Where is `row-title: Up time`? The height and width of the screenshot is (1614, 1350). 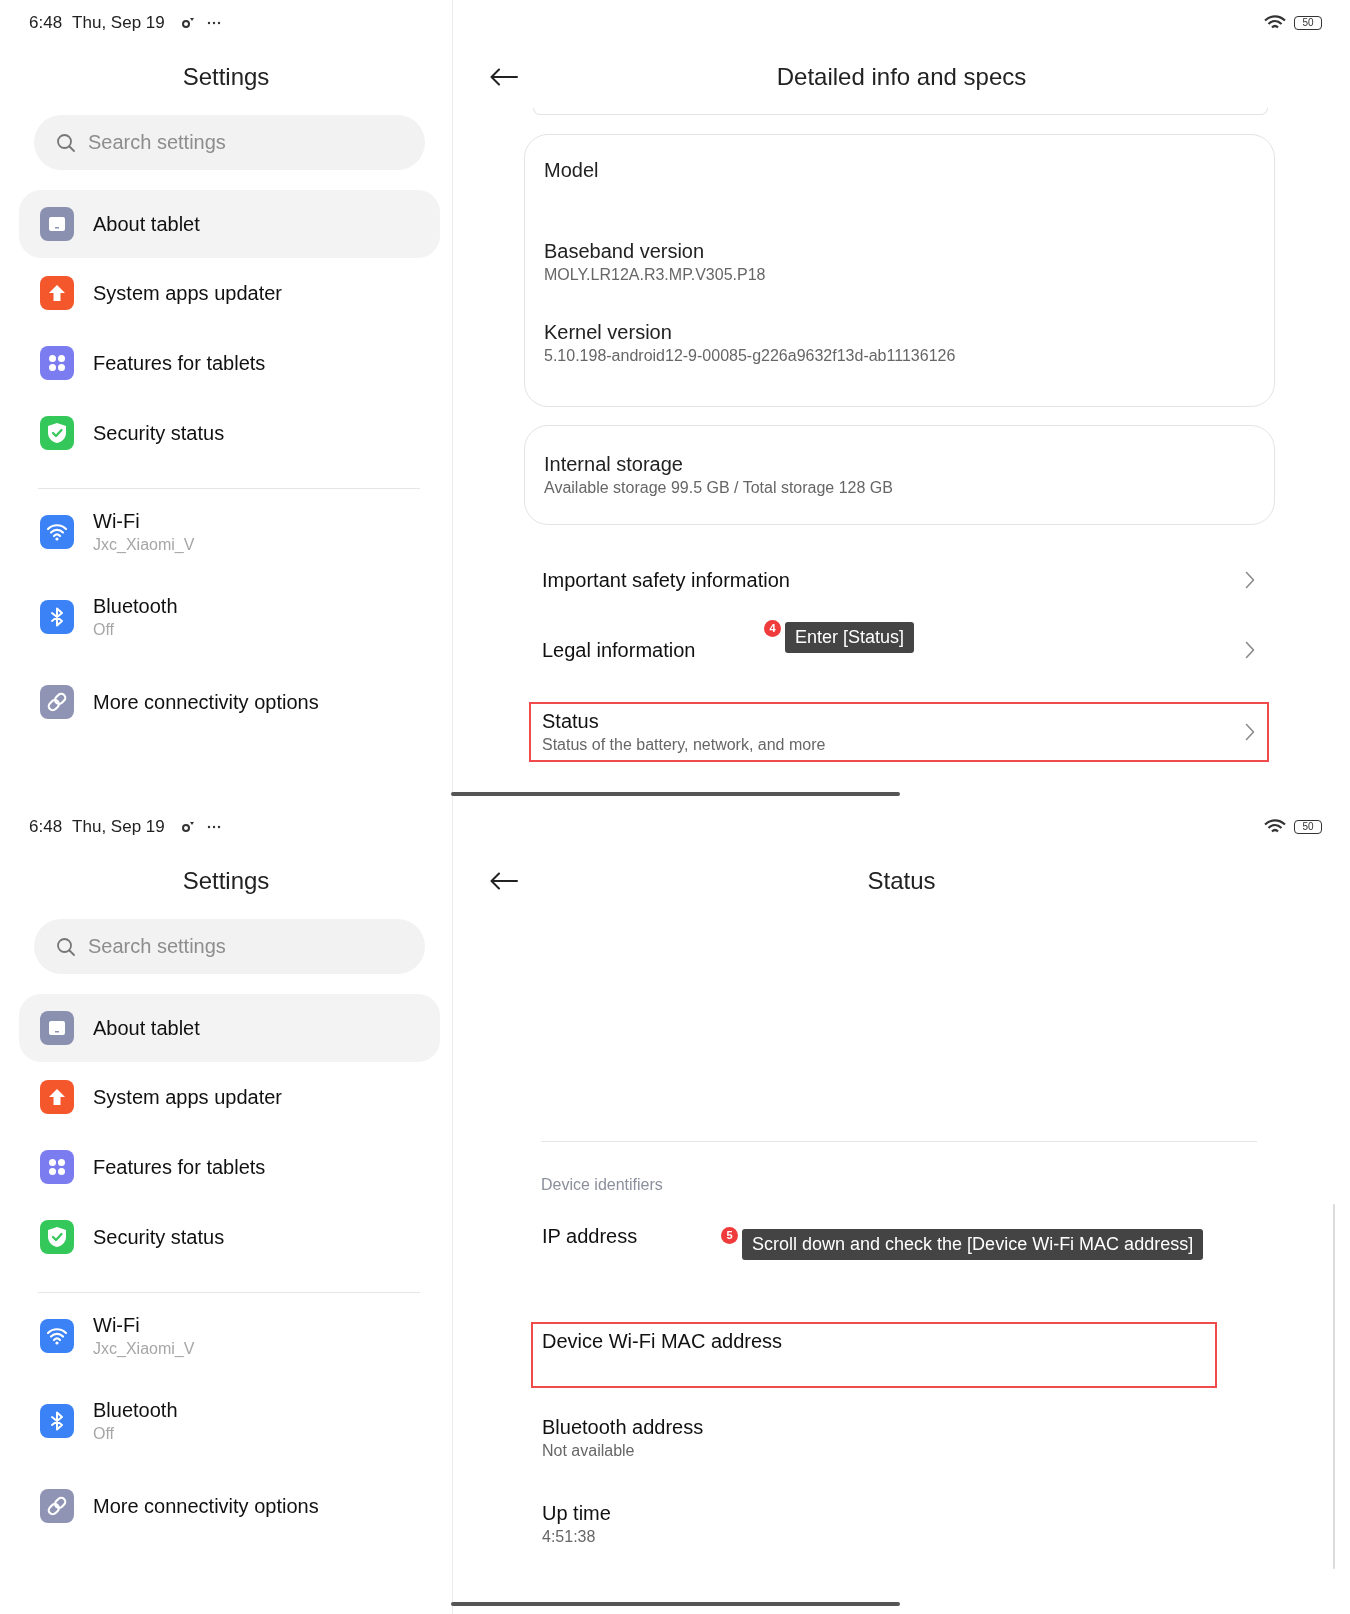
row-title: Up time is located at coordinates (576, 1513).